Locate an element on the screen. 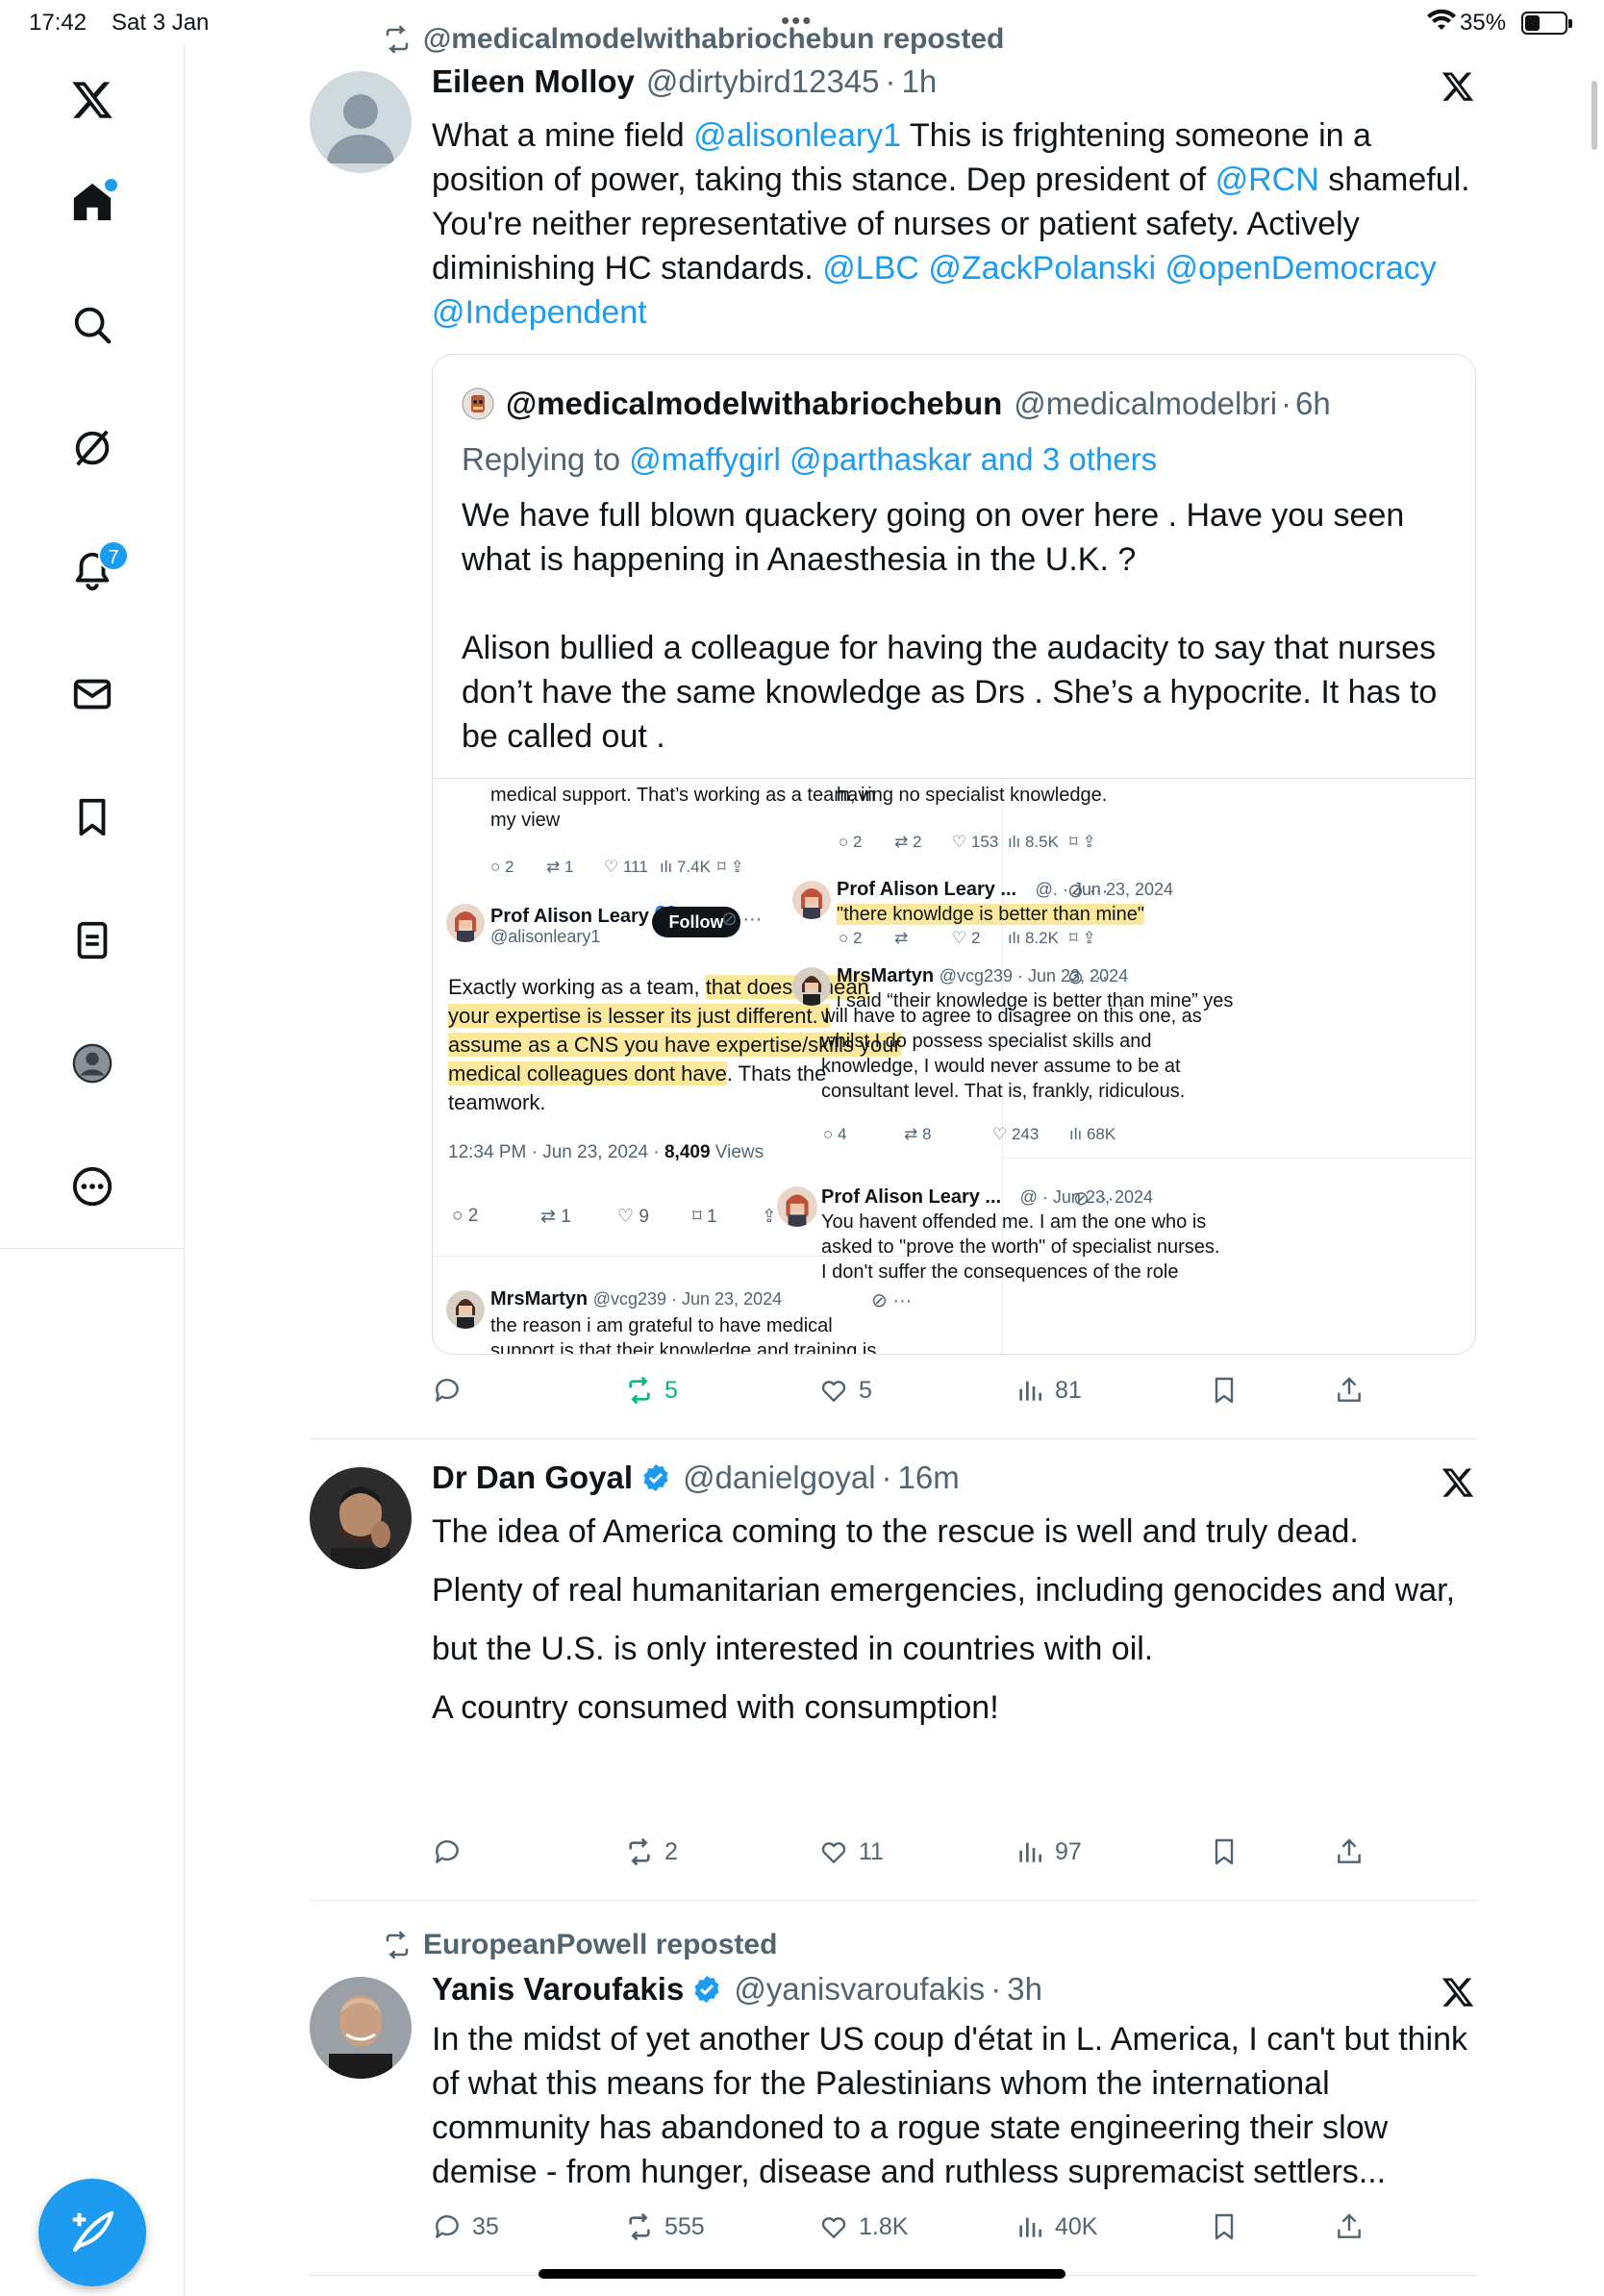  img-avatar-alison is located at coordinates (465, 923).